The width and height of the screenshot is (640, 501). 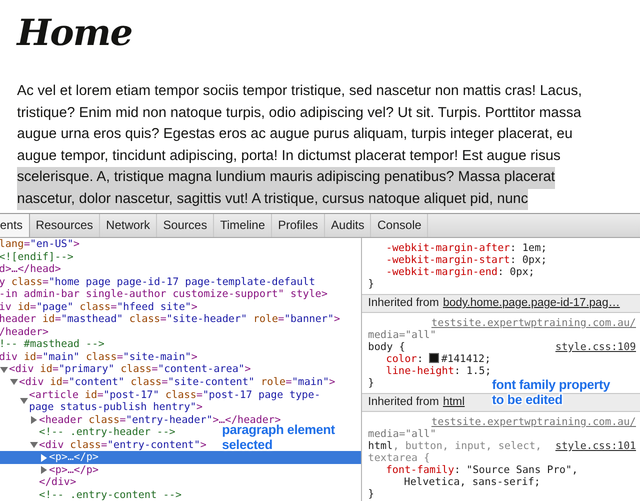 What do you see at coordinates (399, 225) in the screenshot?
I see `devtools-tab: Console` at bounding box center [399, 225].